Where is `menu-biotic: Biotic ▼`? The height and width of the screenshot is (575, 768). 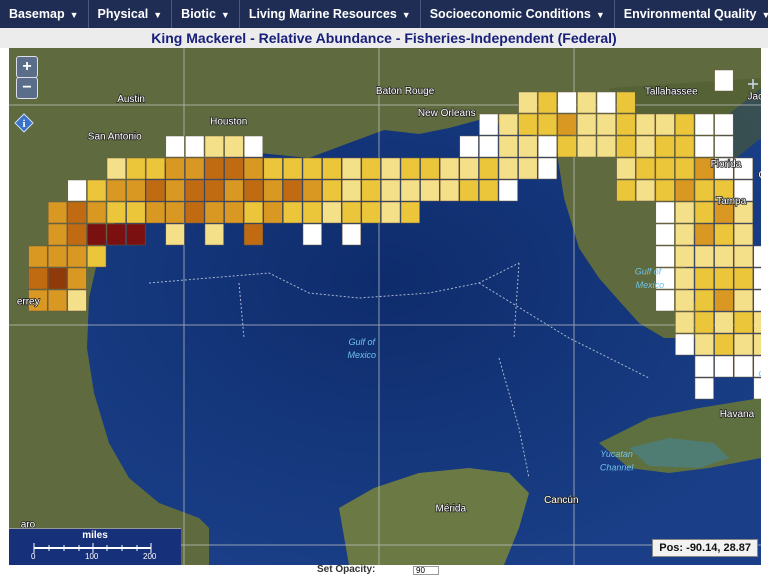
menu-biotic: Biotic ▼ is located at coordinates (206, 14).